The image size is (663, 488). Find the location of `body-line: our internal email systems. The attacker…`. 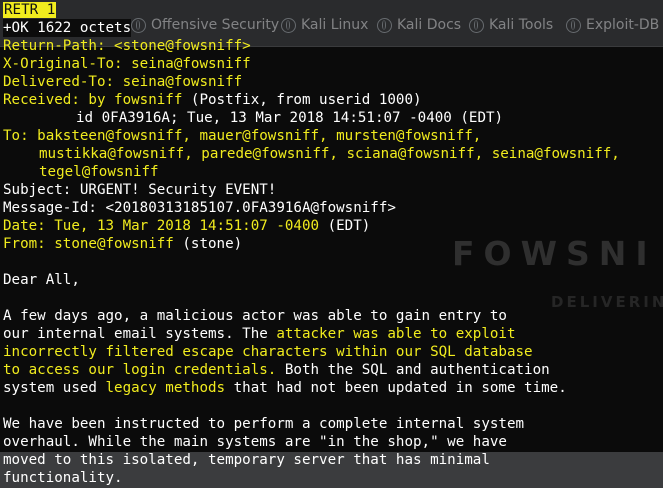

body-line: our internal email systems. The attacker… is located at coordinates (259, 334).